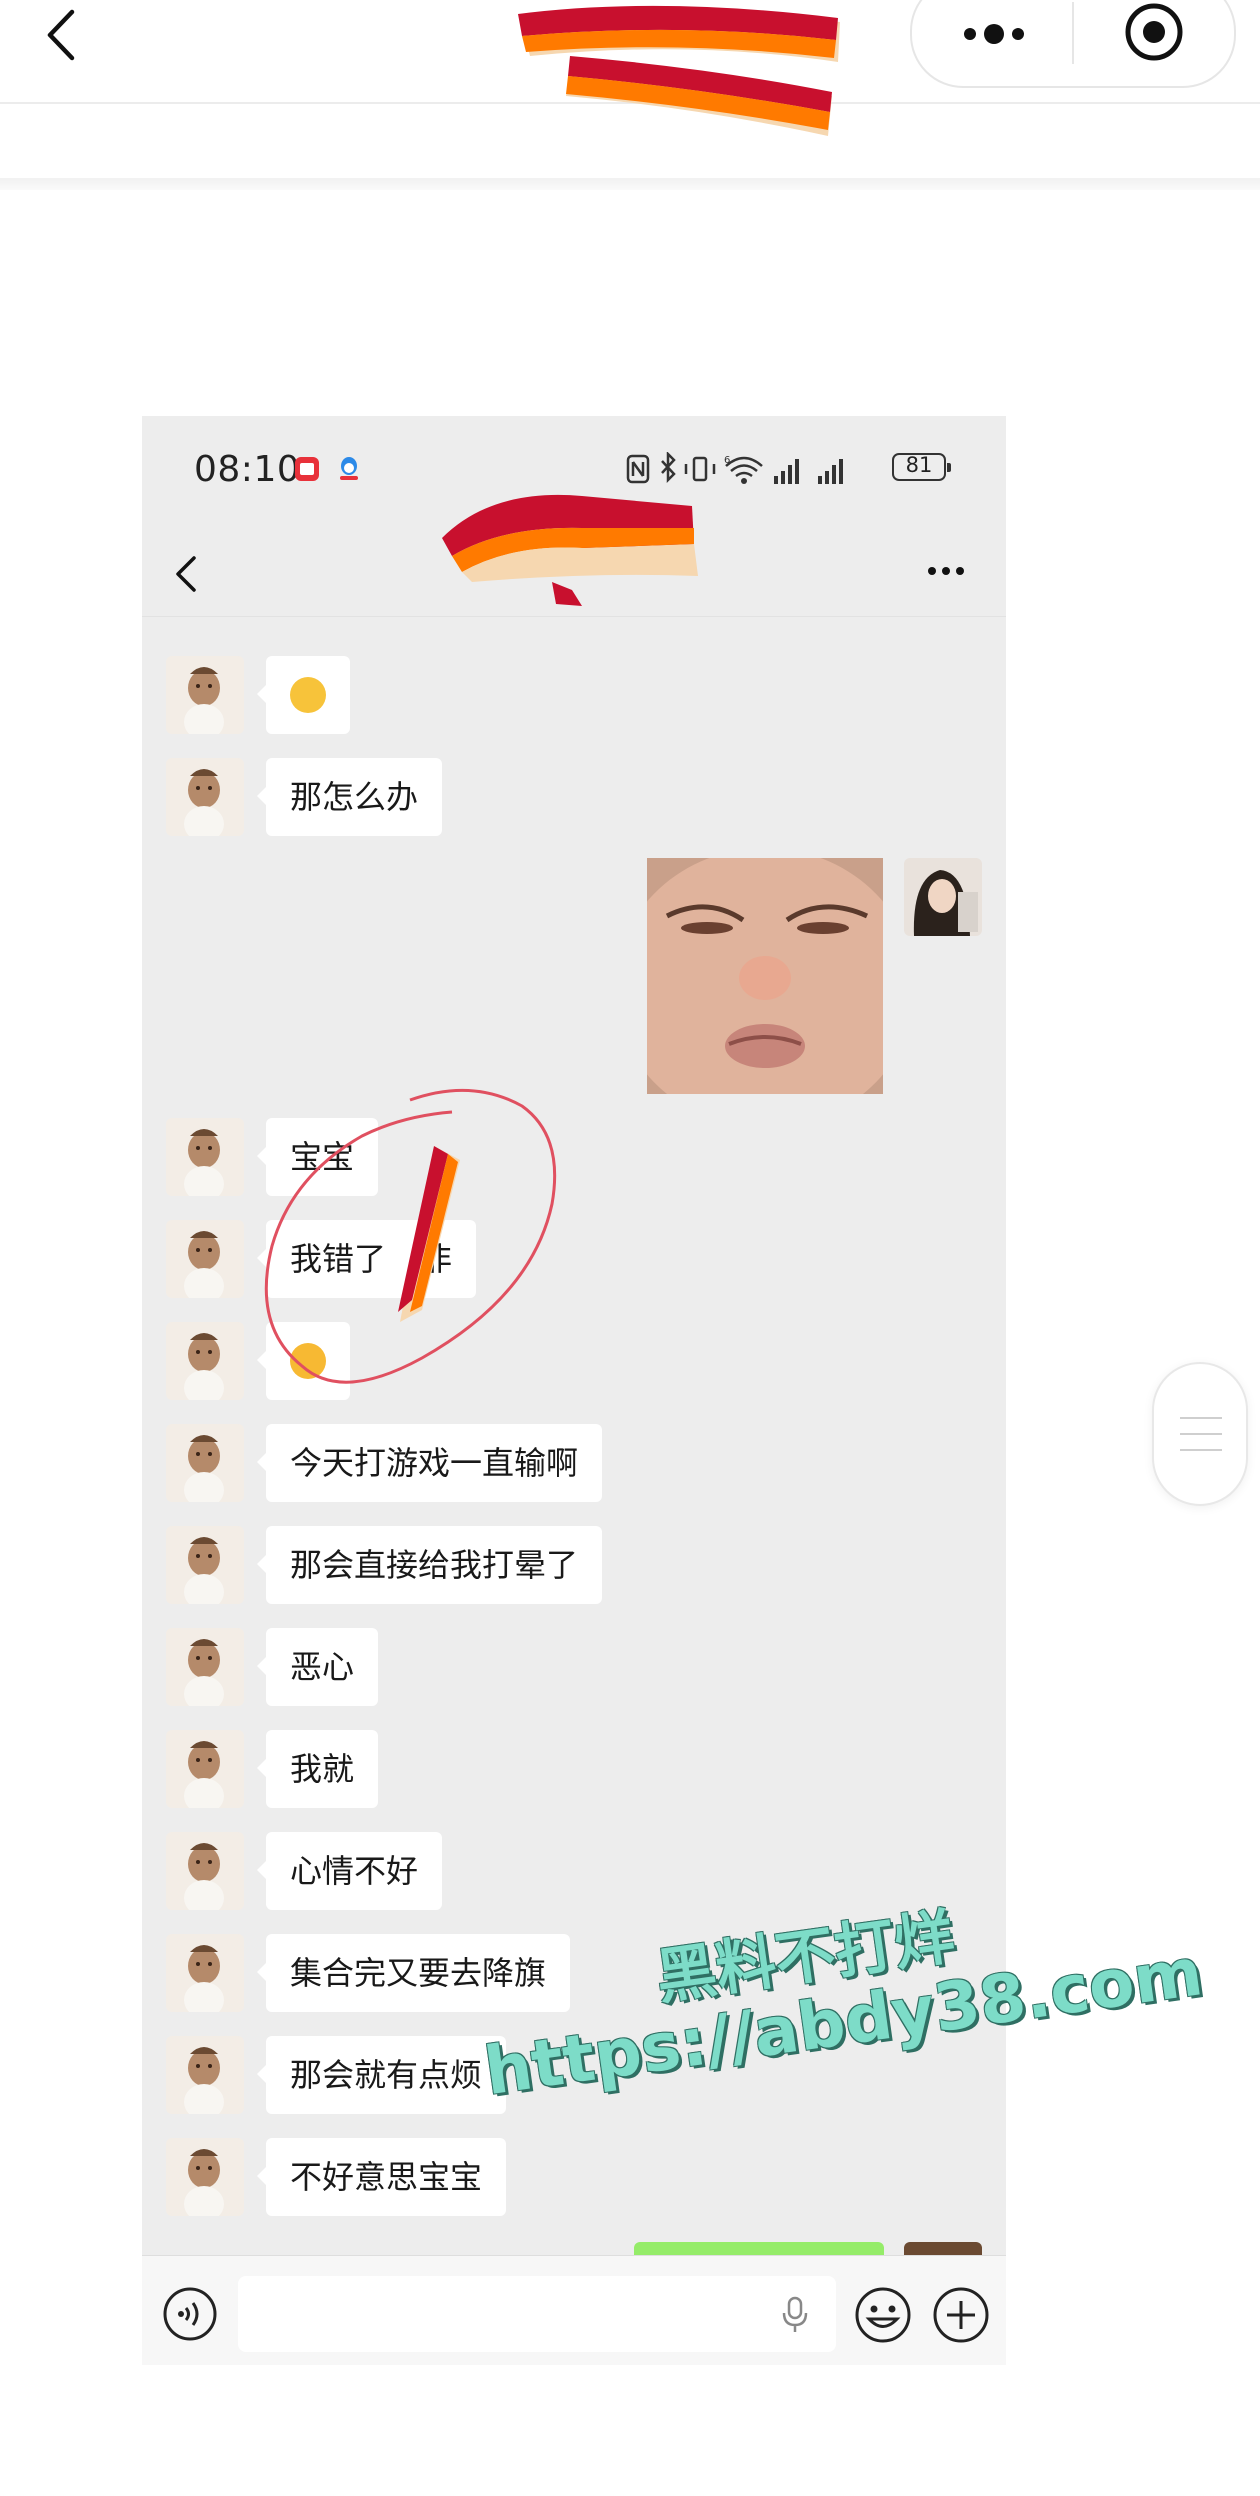  I want to click on self-avatar-partial, so click(943, 2249).